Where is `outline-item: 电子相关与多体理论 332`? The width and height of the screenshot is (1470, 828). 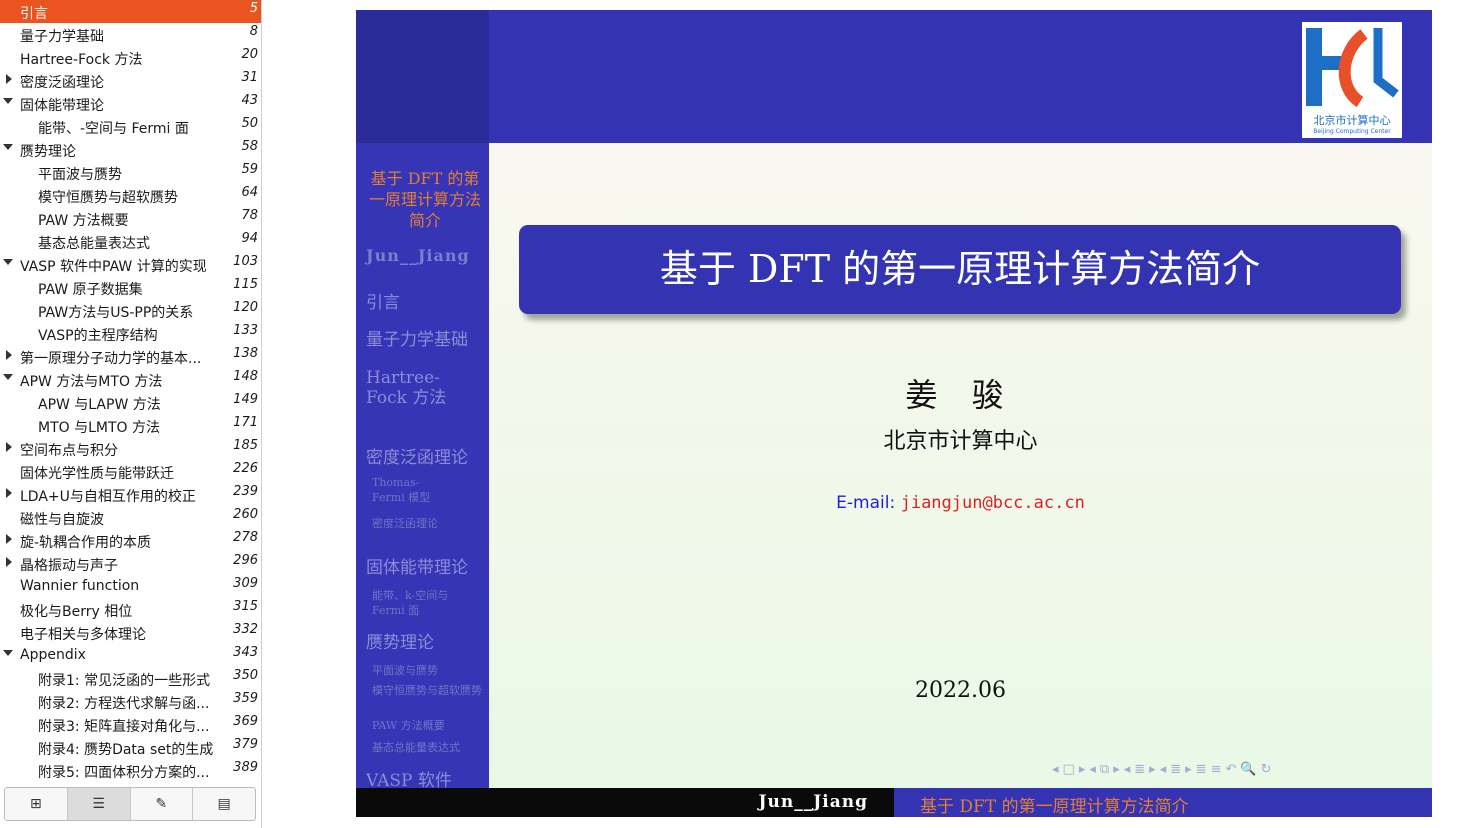 outline-item: 电子相关与多体理论 332 is located at coordinates (130, 632).